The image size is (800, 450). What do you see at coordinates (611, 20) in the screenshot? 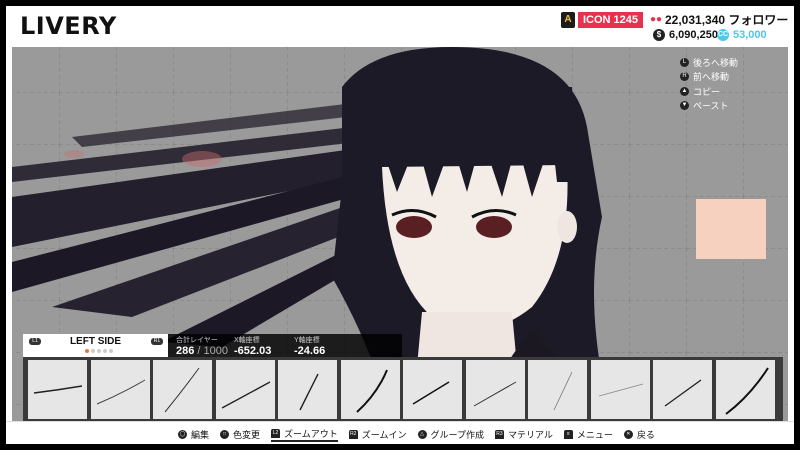
I see `rank-badge: ICON 1245` at bounding box center [611, 20].